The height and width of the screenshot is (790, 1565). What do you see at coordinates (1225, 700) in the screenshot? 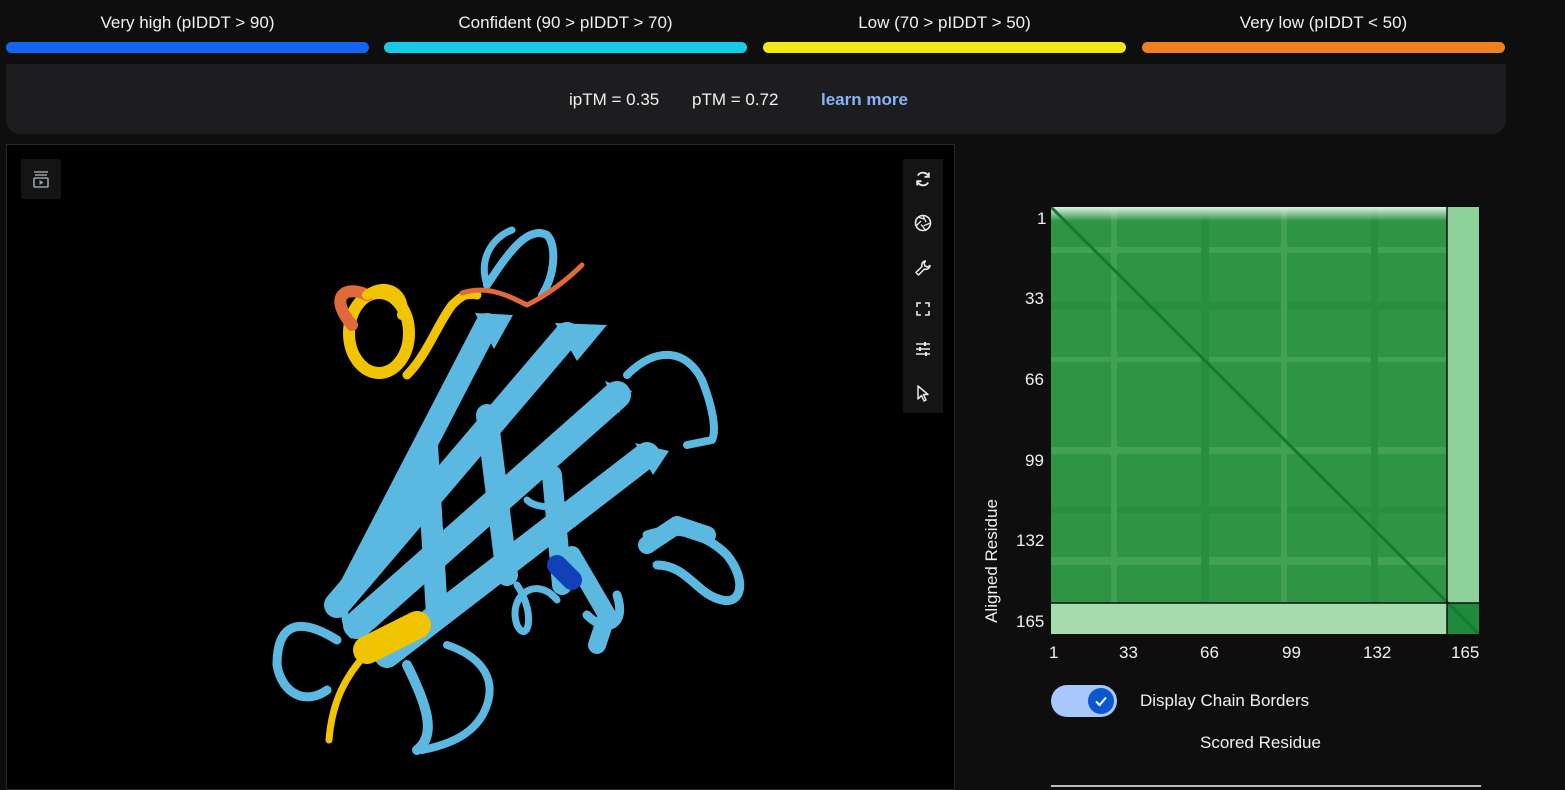
I see `chain-borders-label: Display Chain Borders` at bounding box center [1225, 700].